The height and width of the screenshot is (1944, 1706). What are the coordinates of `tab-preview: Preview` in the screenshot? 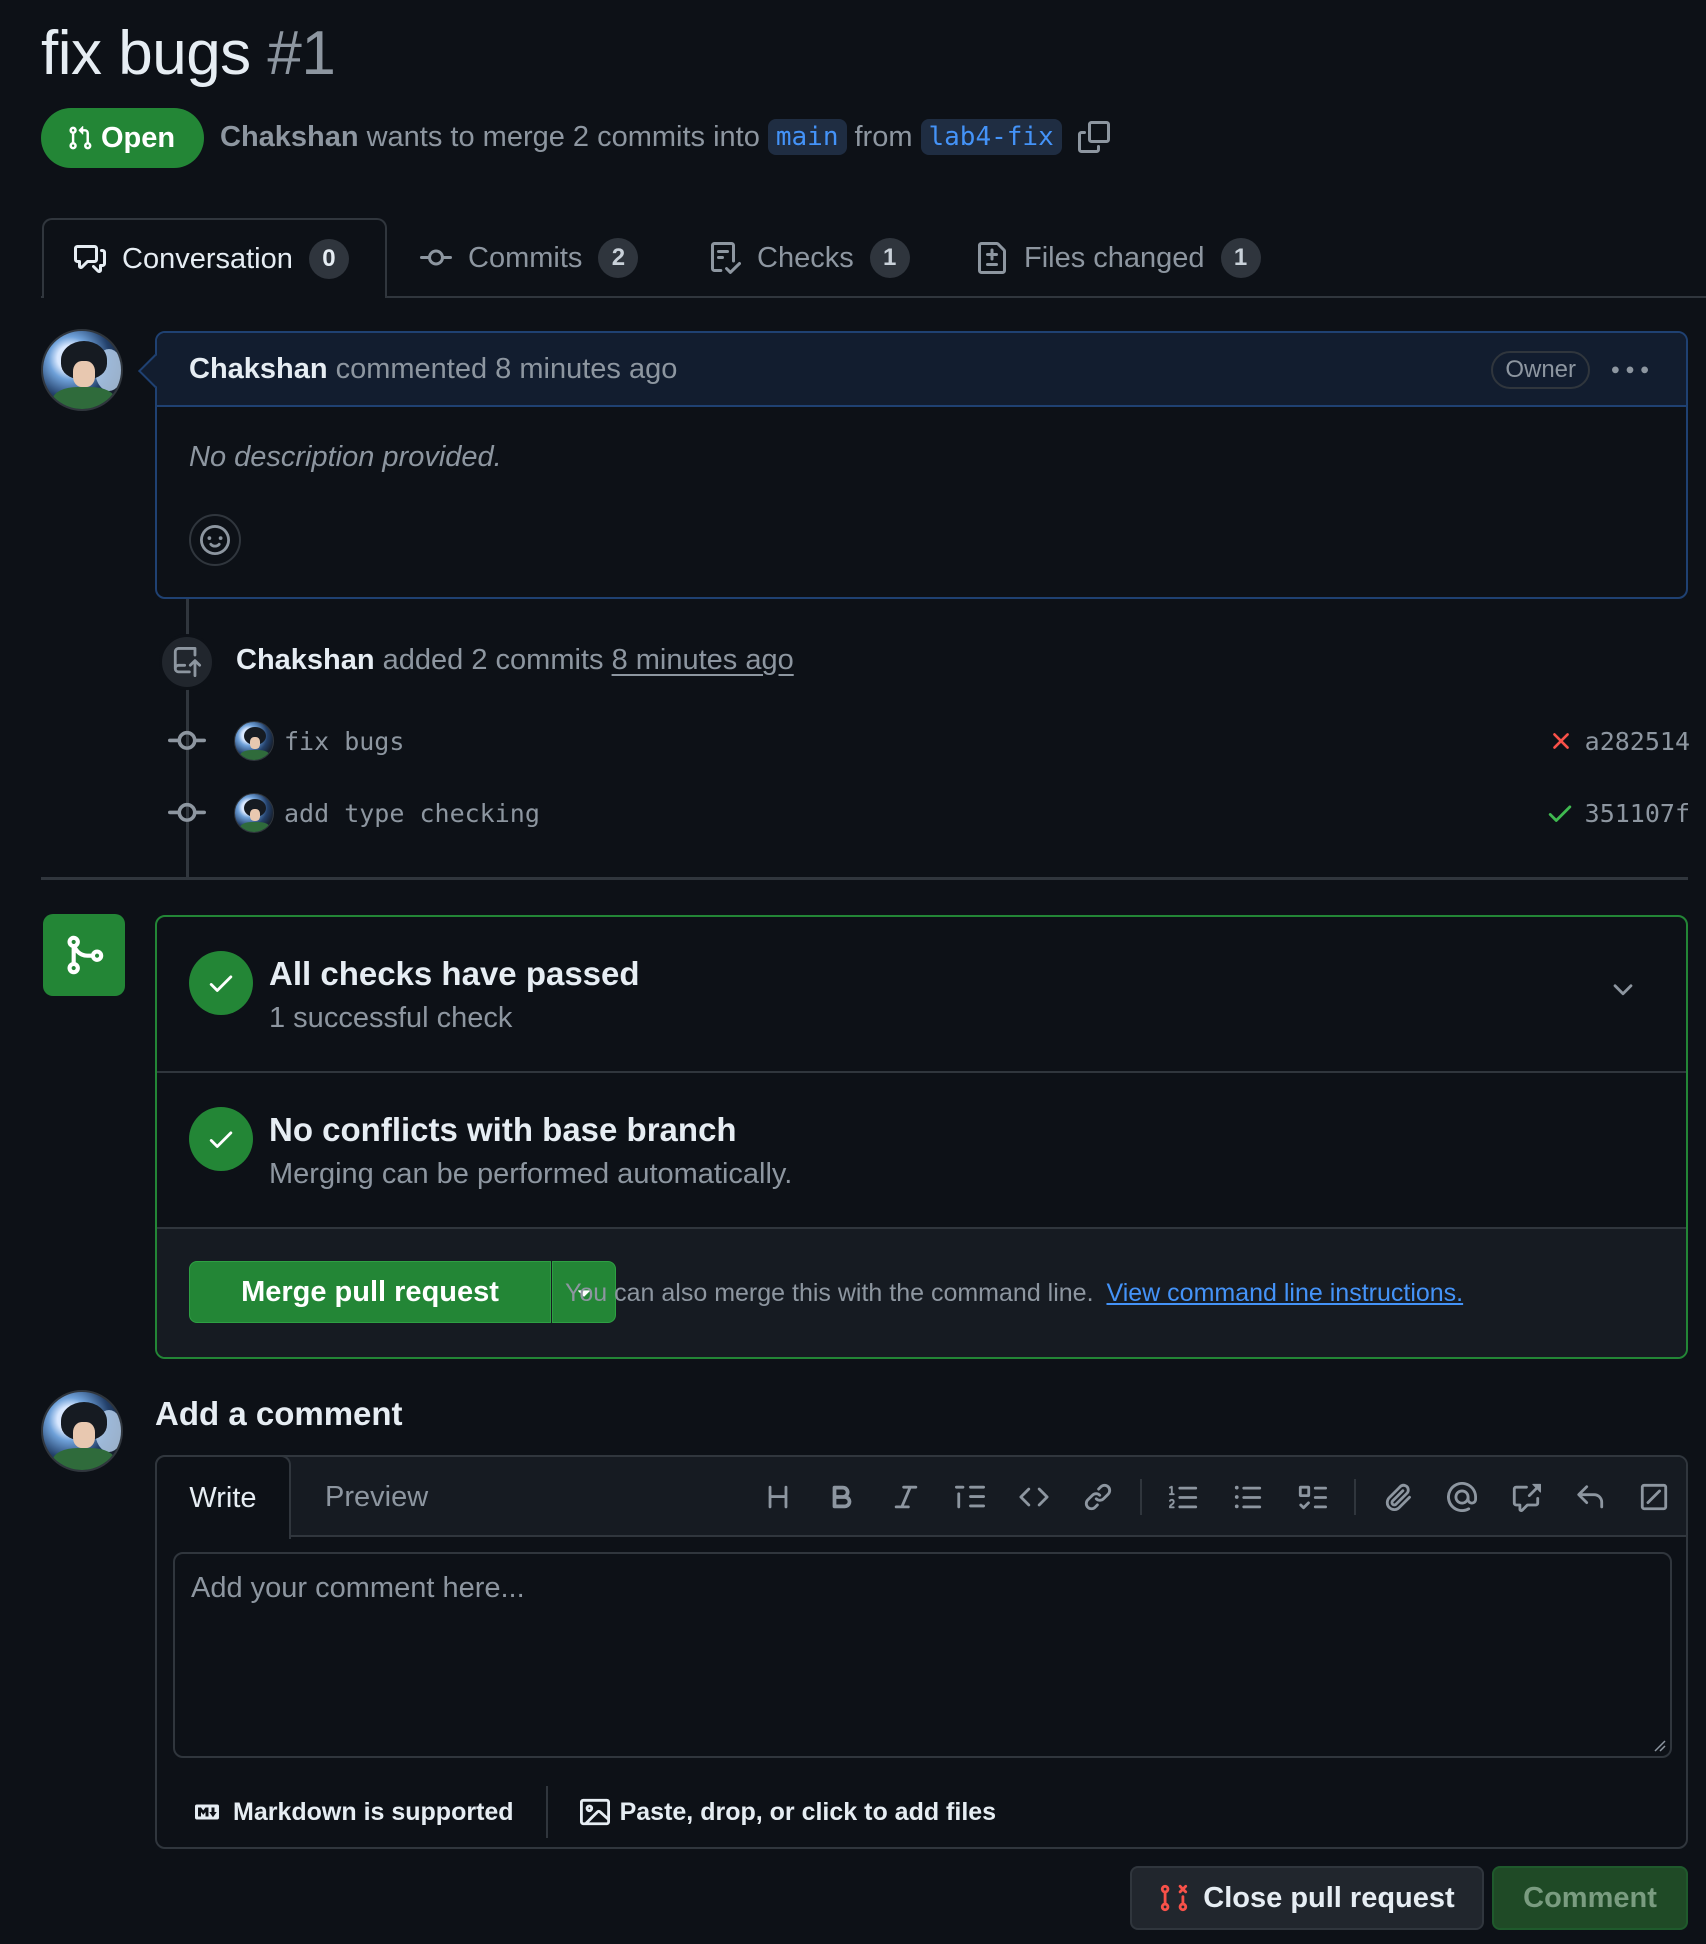 It's located at (376, 1497).